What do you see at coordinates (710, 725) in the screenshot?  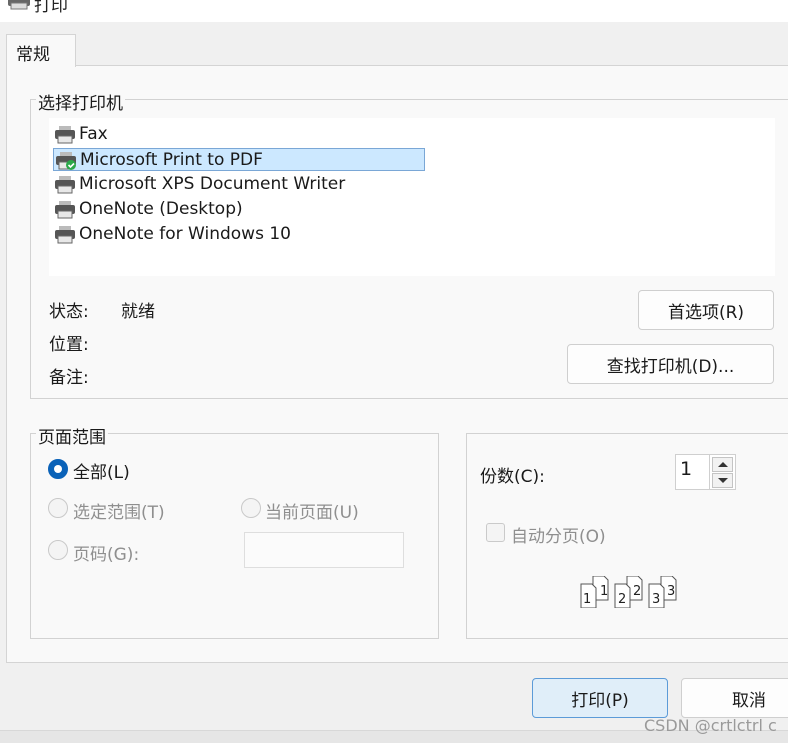 I see `watermark: CSDN @crtlctrl c` at bounding box center [710, 725].